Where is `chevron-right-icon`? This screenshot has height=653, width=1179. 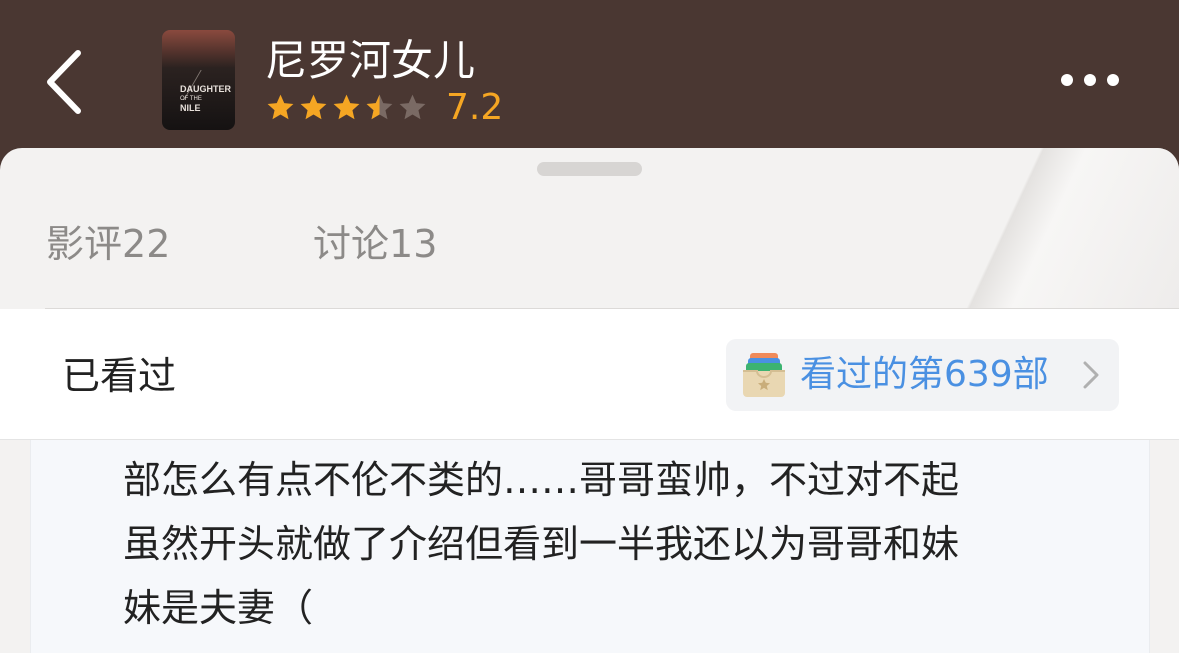
chevron-right-icon is located at coordinates (1091, 375).